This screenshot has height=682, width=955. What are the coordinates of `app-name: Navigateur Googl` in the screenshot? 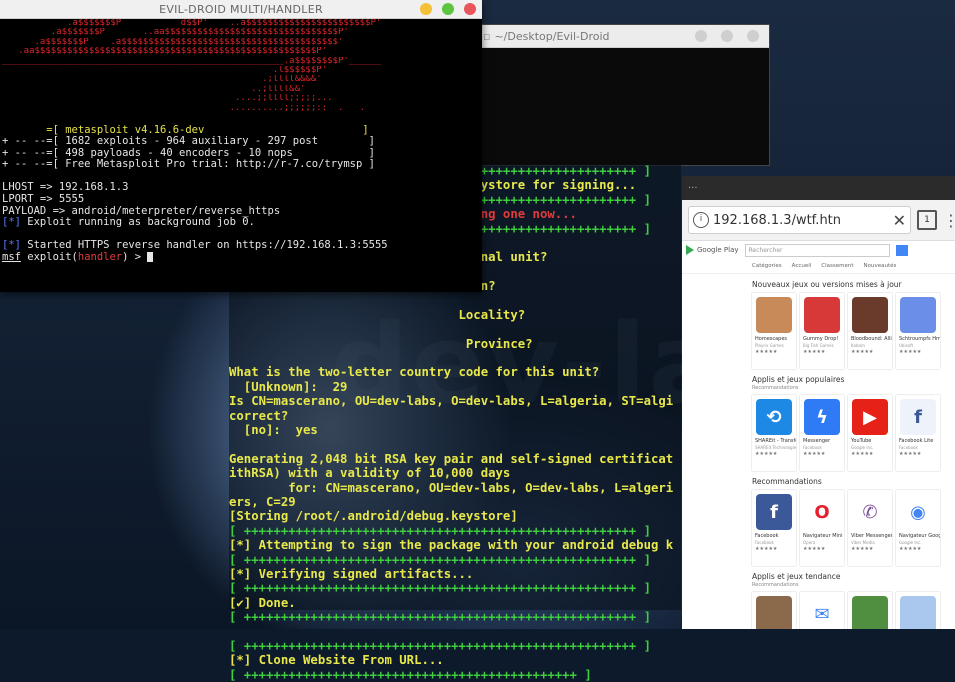 It's located at (919, 536).